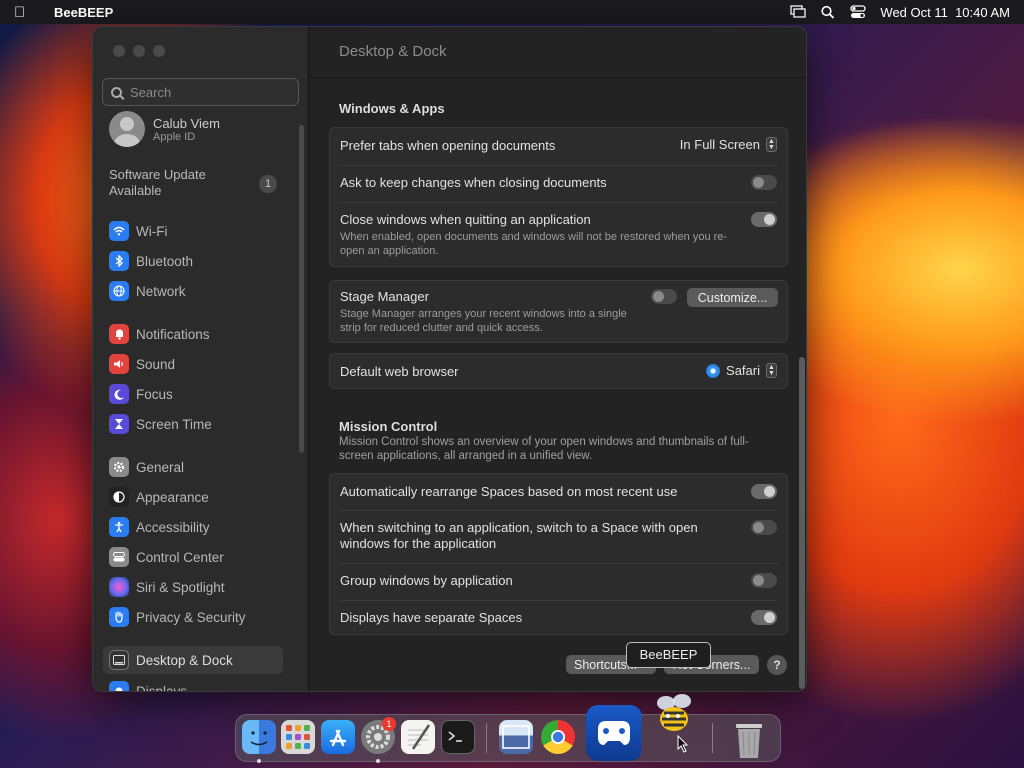  Describe the element at coordinates (119, 364) in the screenshot. I see `speaker-icon` at that location.